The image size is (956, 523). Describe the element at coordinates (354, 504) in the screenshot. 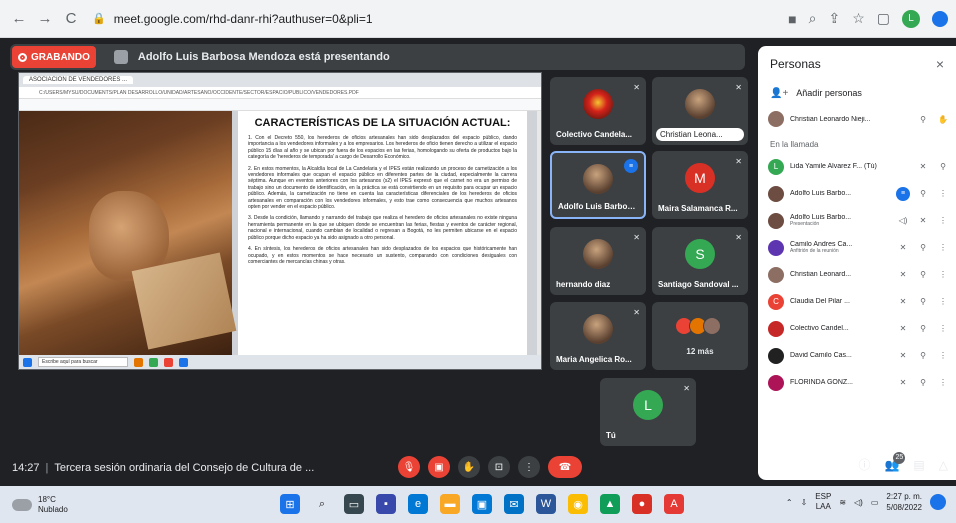

I see `task-view-icon: ▭` at that location.